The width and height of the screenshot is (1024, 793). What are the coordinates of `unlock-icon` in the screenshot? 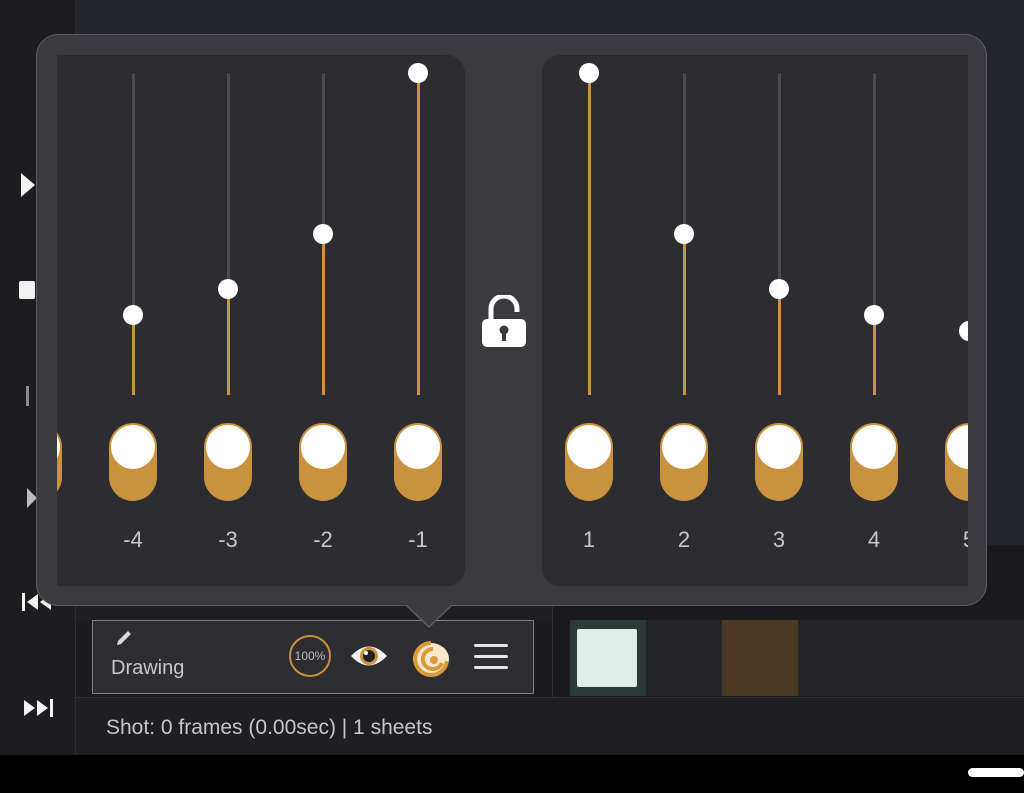 It's located at (504, 322).